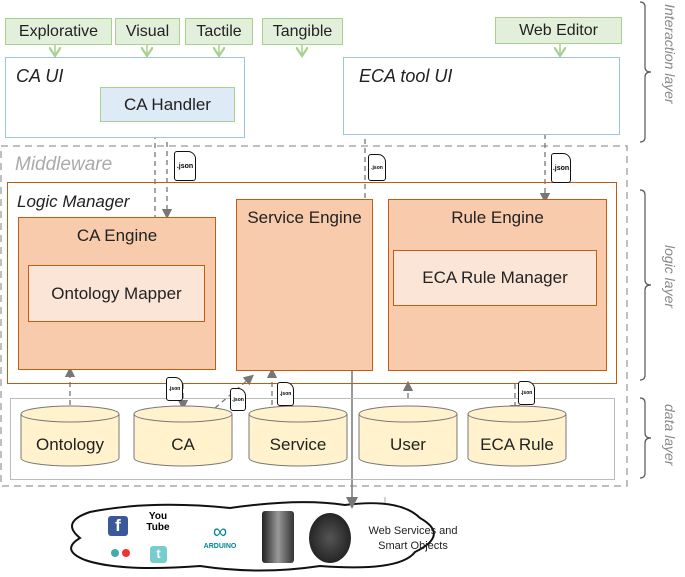 Image resolution: width=685 pixels, height=577 pixels. Describe the element at coordinates (147, 31) in the screenshot. I see `visual-input: Visual` at that location.